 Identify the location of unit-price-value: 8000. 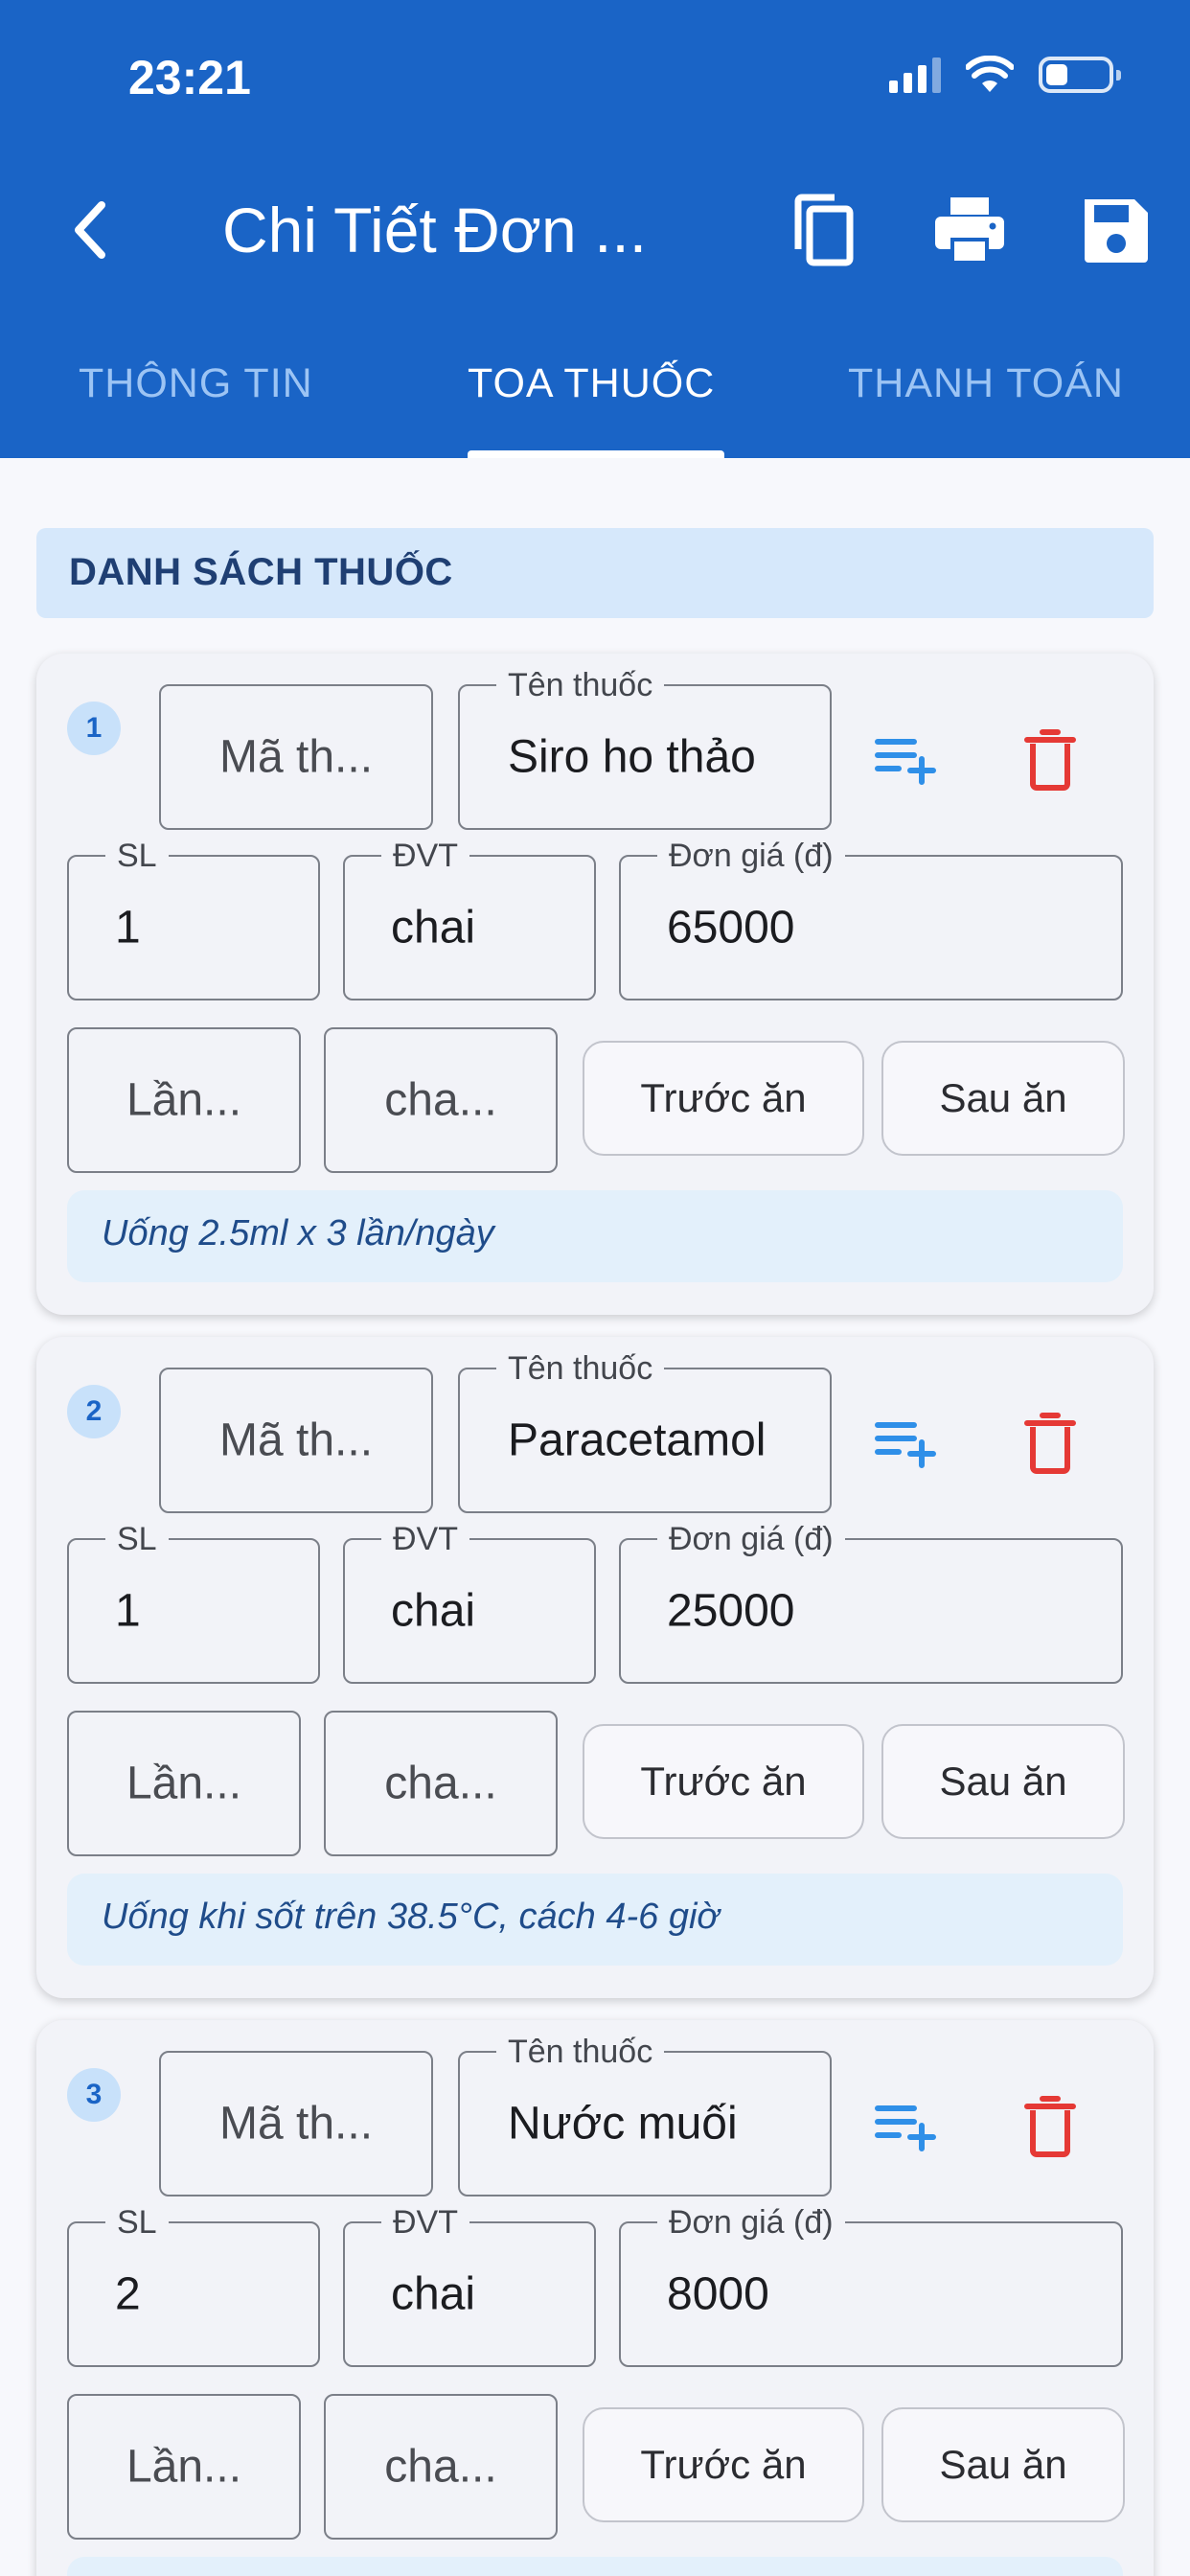
(718, 2294).